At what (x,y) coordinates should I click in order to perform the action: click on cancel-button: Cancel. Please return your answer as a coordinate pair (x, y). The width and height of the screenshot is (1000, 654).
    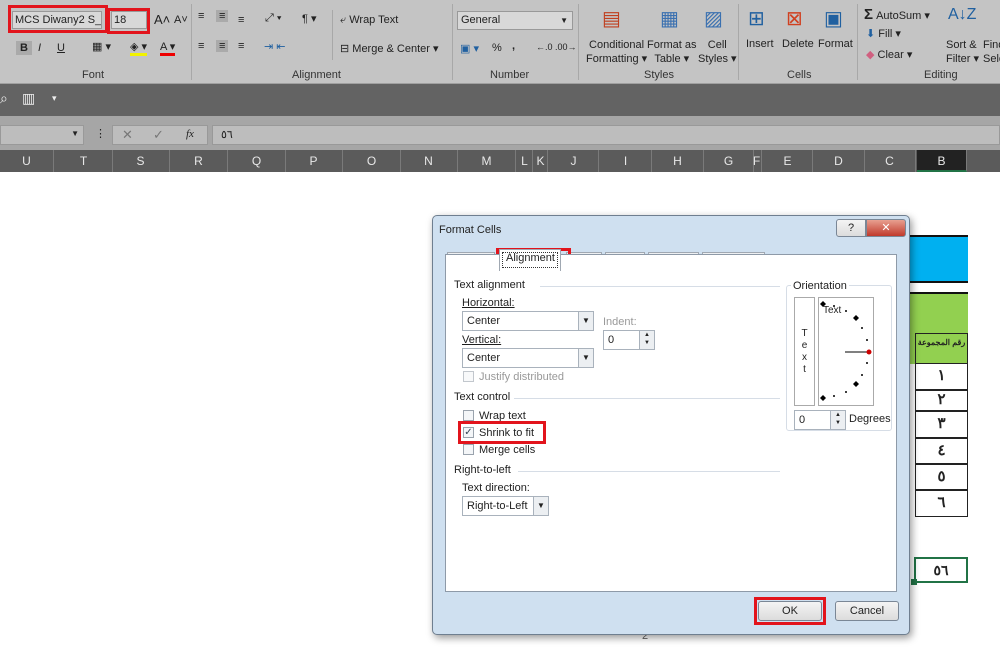
    Looking at the image, I should click on (867, 611).